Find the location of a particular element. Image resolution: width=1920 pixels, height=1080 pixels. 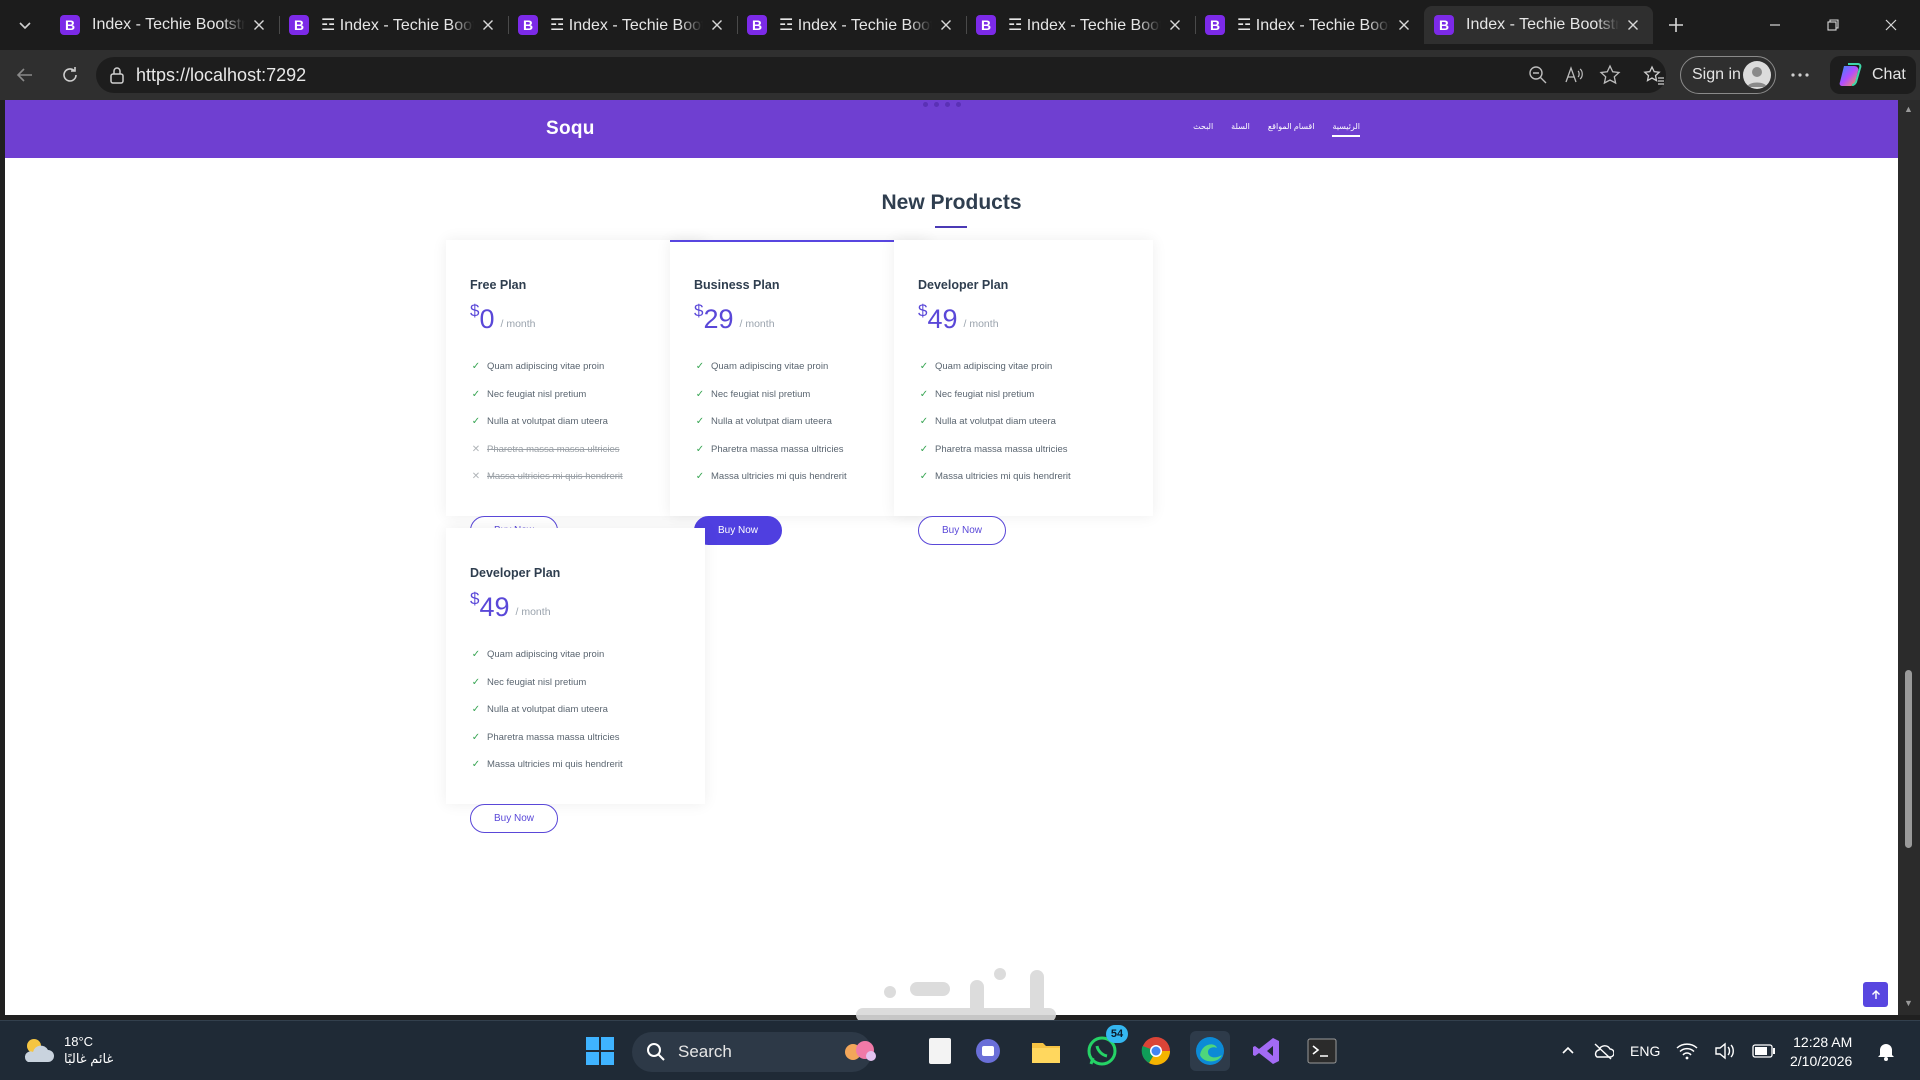

plan-feature: ✓ Massa ultricies mi quis hendrerit is located at coordinates (1023, 477).